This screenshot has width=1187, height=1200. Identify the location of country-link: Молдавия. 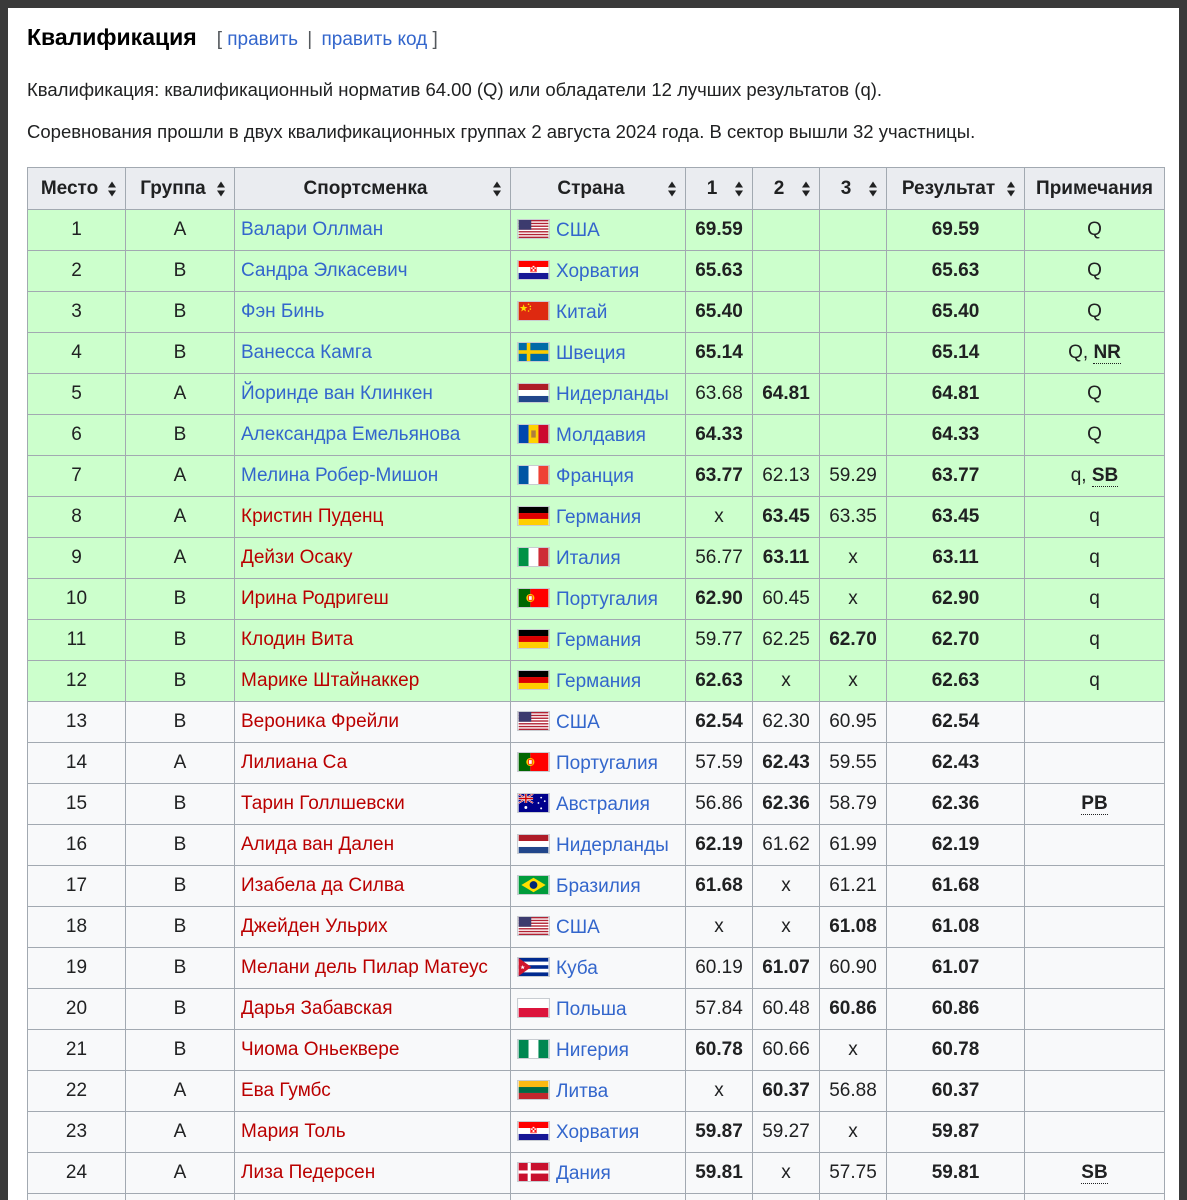
(601, 435).